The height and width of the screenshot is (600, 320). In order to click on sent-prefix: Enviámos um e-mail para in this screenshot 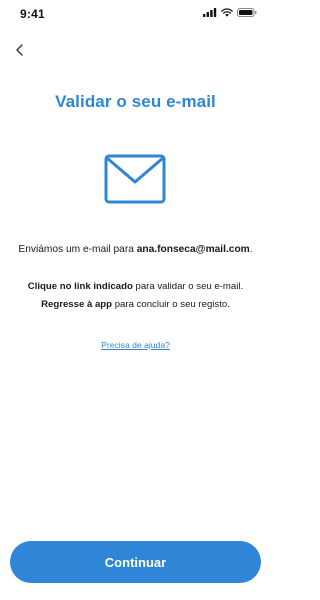, I will do `click(77, 249)`.